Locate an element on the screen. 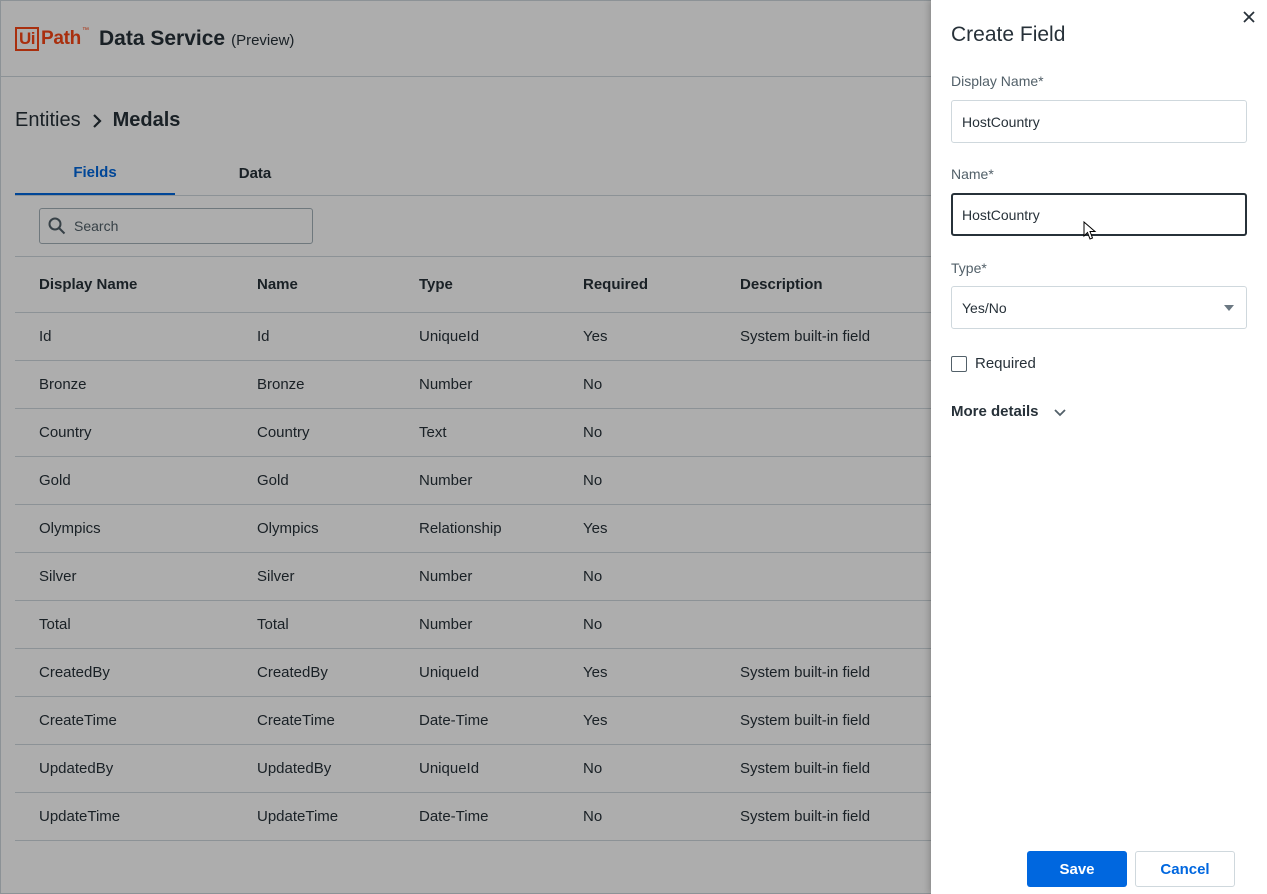 Image resolution: width=1267 pixels, height=894 pixels. close-icon is located at coordinates (1249, 17).